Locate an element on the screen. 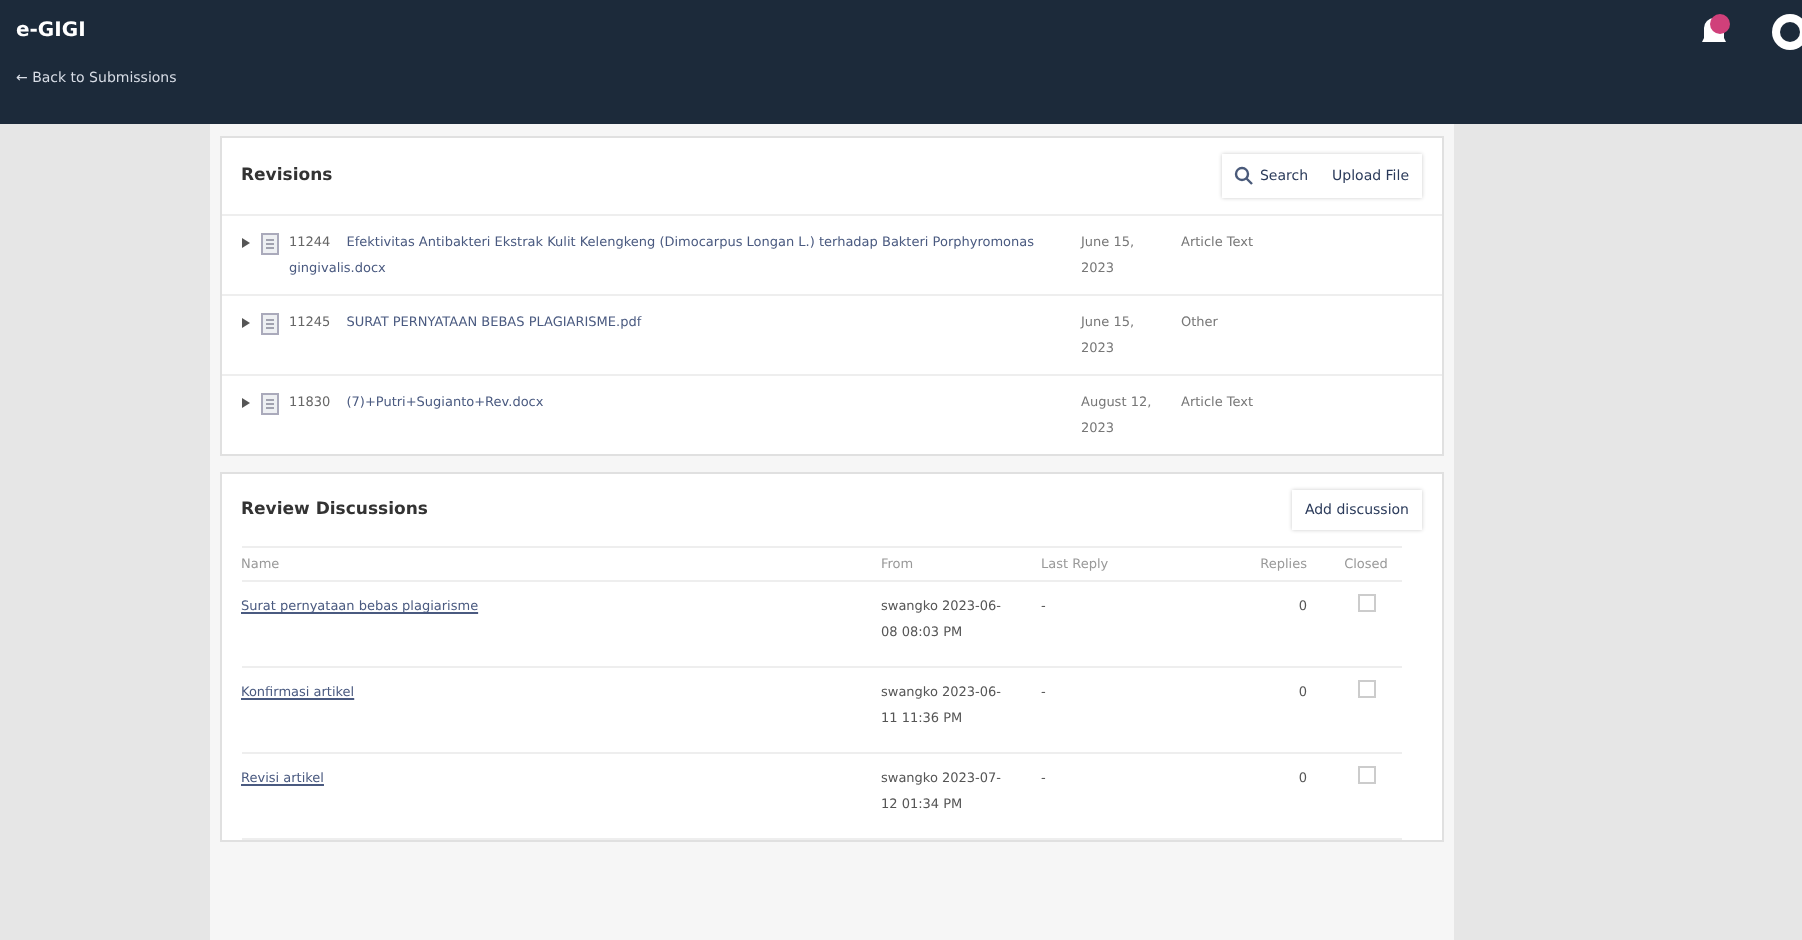  user-avatar-icon is located at coordinates (1786, 32).